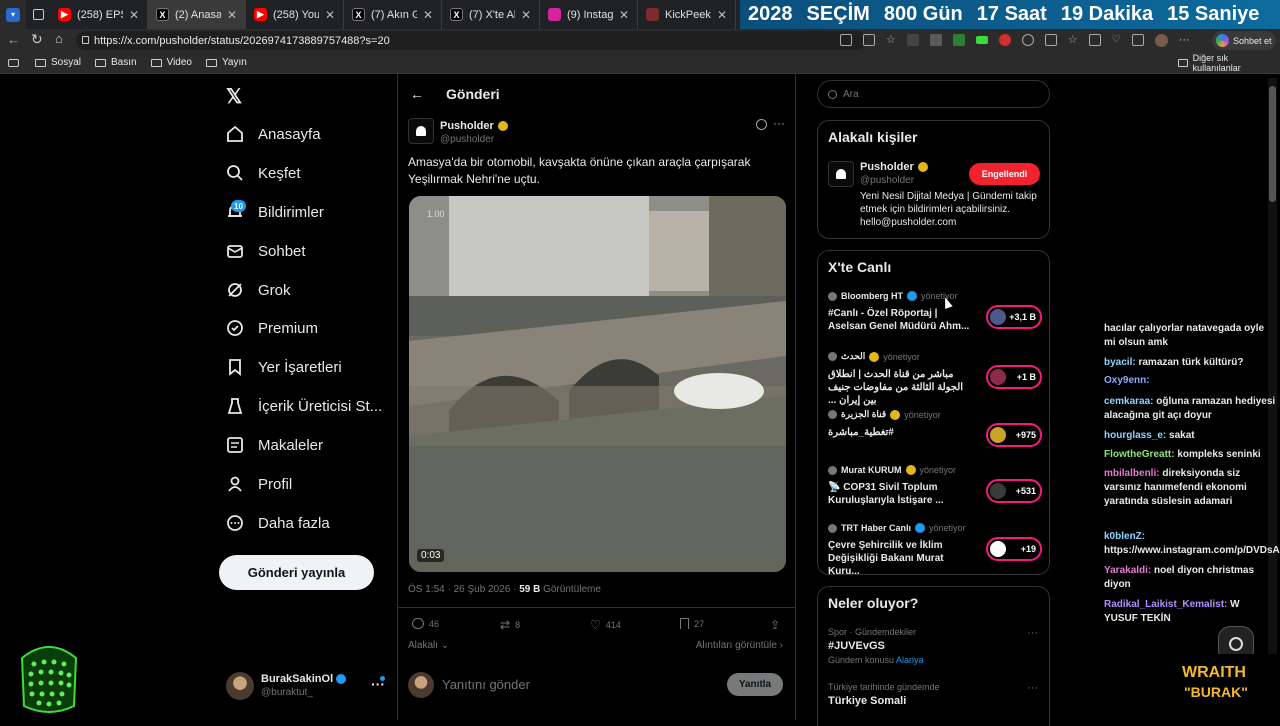  I want to click on tab-list-button: ▾, so click(13, 14).